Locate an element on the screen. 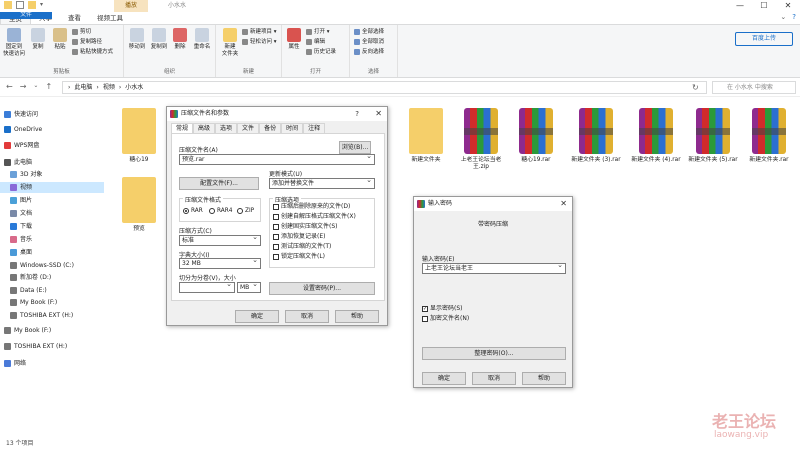 The image size is (800, 450). archive-name-field: 预览.rar is located at coordinates (277, 159).